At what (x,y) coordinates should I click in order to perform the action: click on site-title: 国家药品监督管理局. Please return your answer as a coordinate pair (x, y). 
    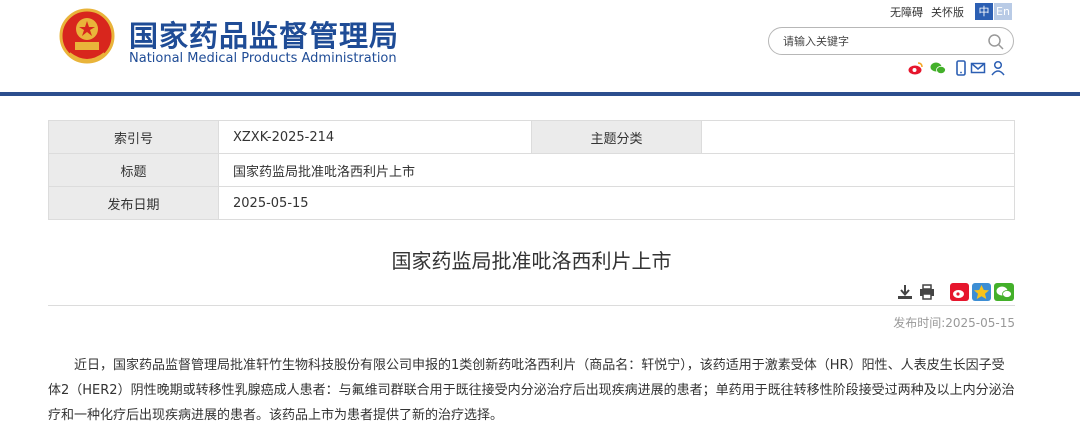
    Looking at the image, I should click on (264, 34).